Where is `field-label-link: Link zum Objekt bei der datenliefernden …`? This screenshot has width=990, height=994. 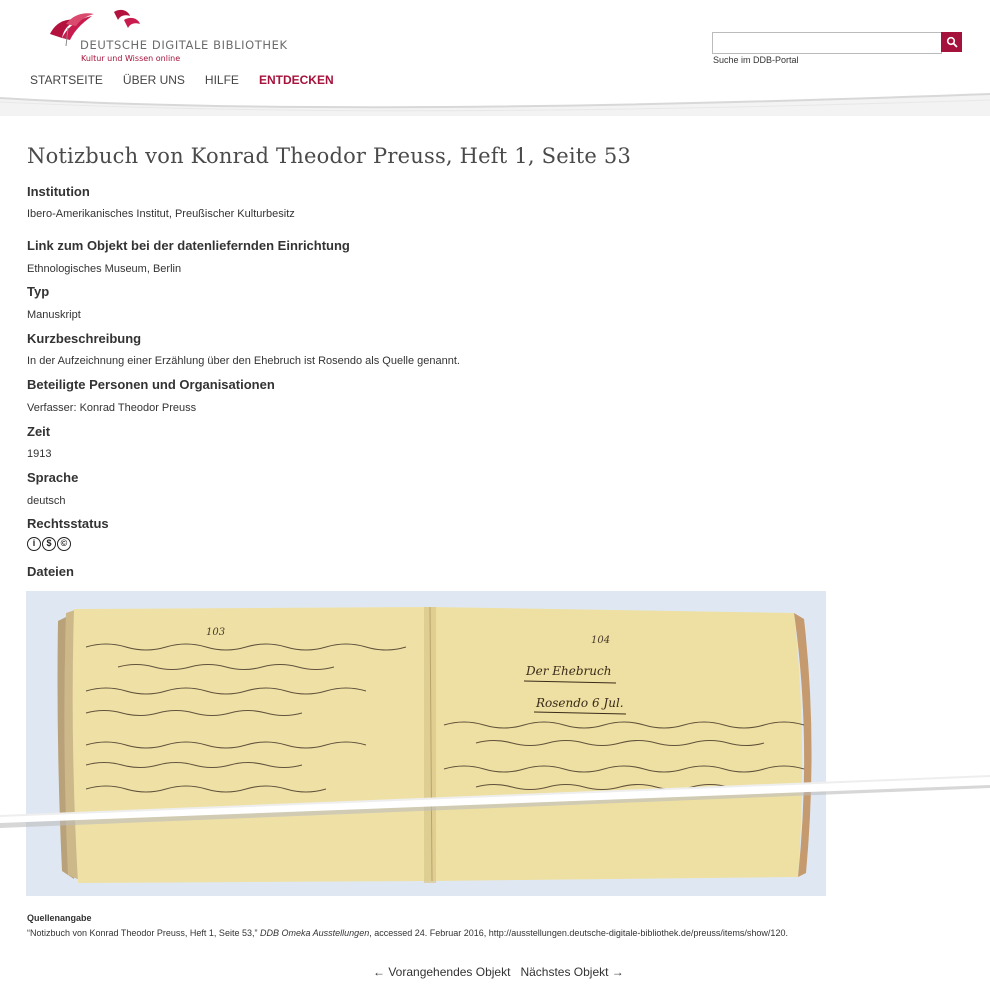 field-label-link: Link zum Objekt bei der datenliefernden … is located at coordinates (188, 245).